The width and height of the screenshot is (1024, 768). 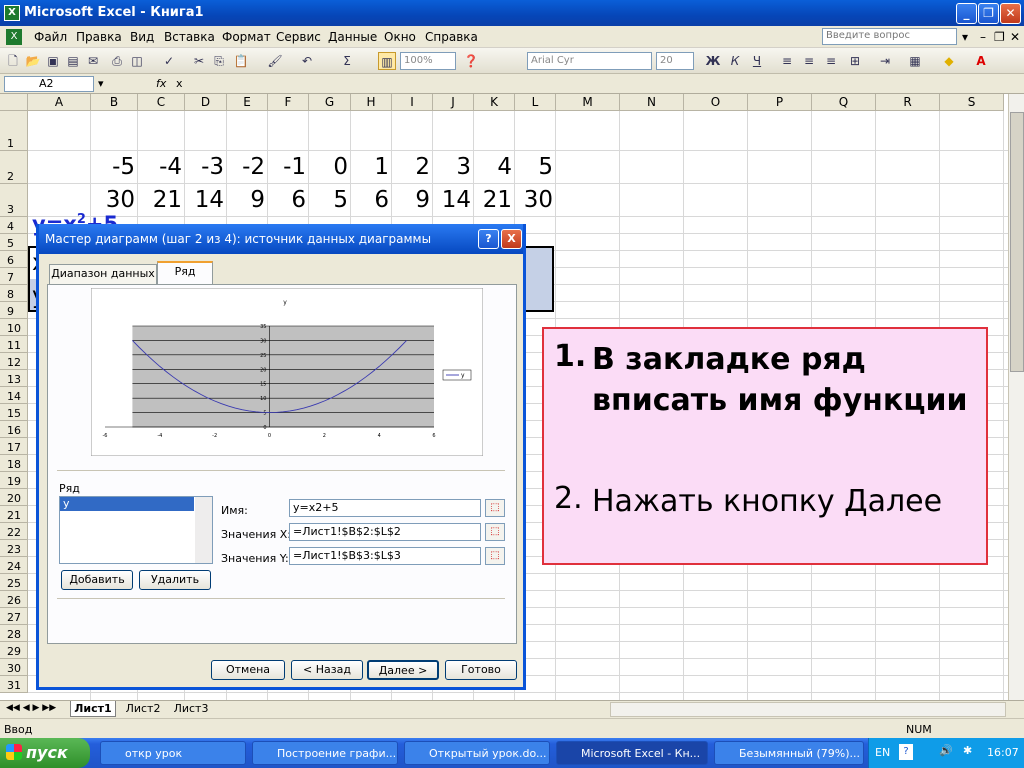 What do you see at coordinates (14, 582) in the screenshot?
I see `row-header-25: 25` at bounding box center [14, 582].